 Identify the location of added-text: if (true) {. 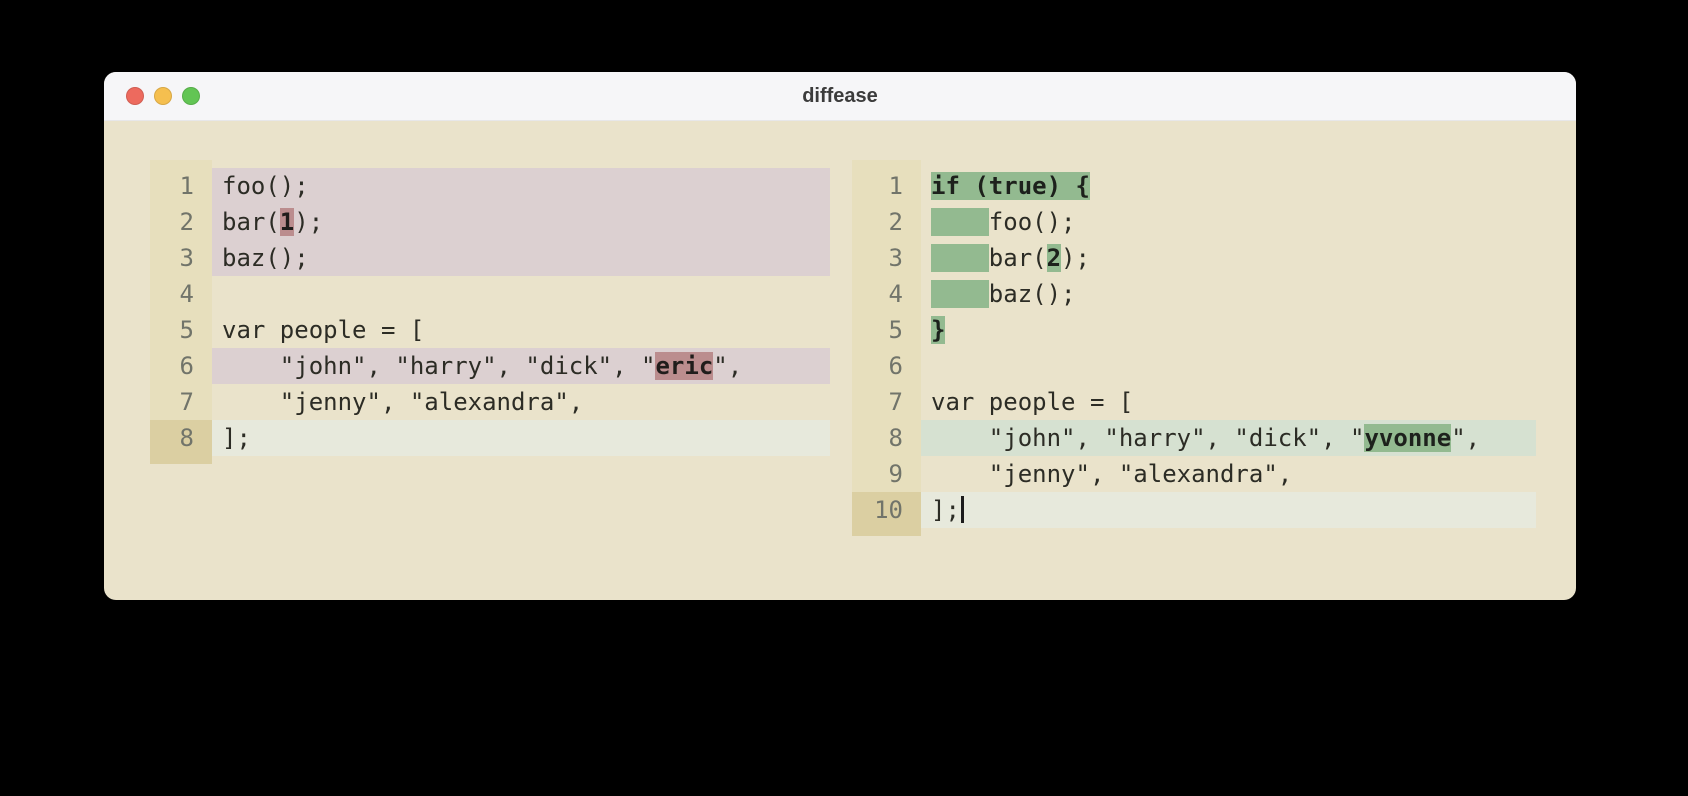
(1010, 186).